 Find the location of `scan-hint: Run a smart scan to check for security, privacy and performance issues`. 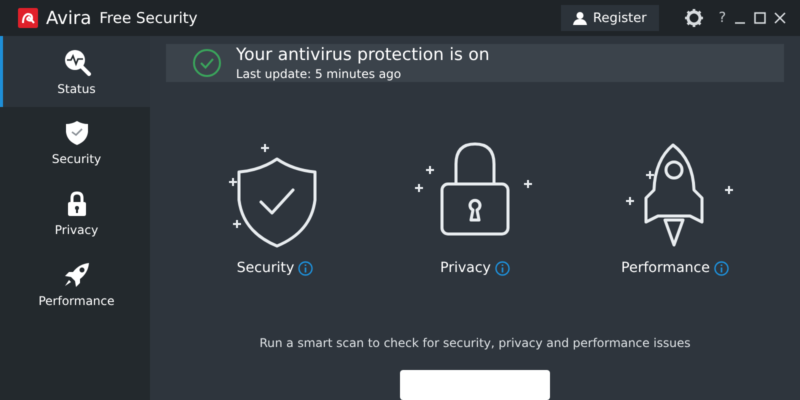

scan-hint: Run a smart scan to check for security, privacy and performance issues is located at coordinates (474, 343).